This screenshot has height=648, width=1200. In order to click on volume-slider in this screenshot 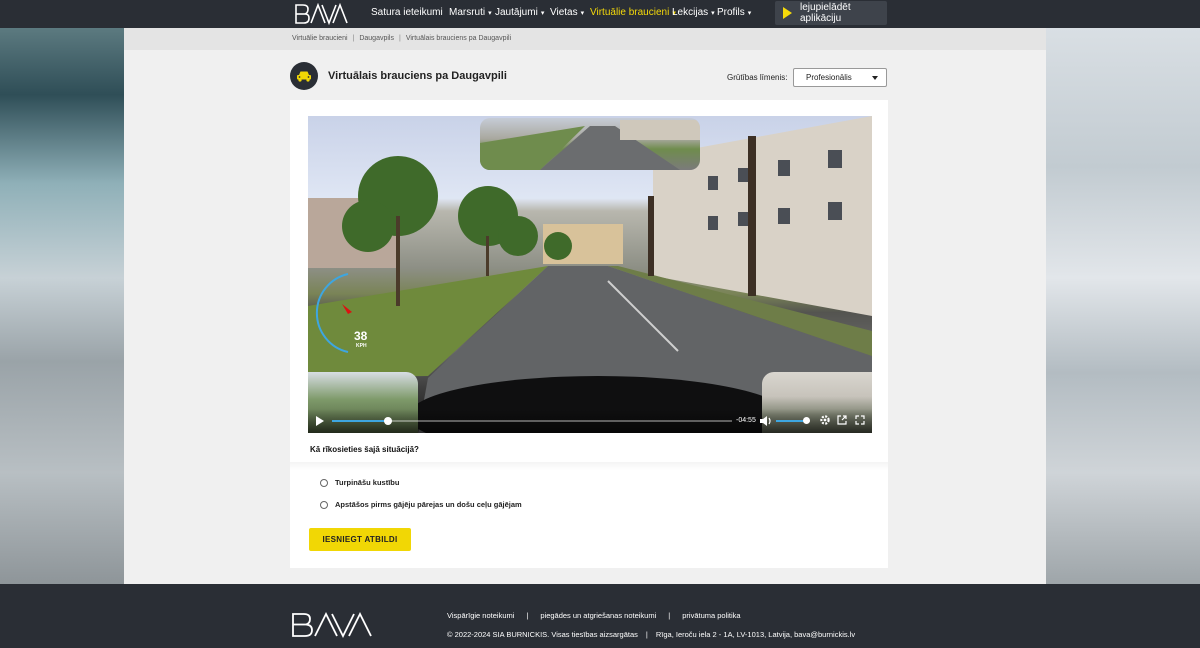, I will do `click(793, 420)`.